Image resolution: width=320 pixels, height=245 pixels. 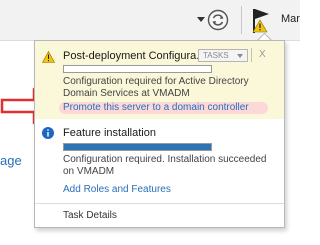 I want to click on info-icon, so click(x=48, y=133).